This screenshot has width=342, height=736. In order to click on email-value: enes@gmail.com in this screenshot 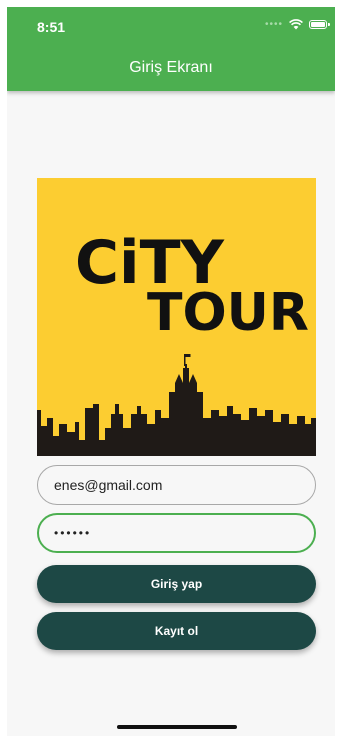, I will do `click(108, 485)`.